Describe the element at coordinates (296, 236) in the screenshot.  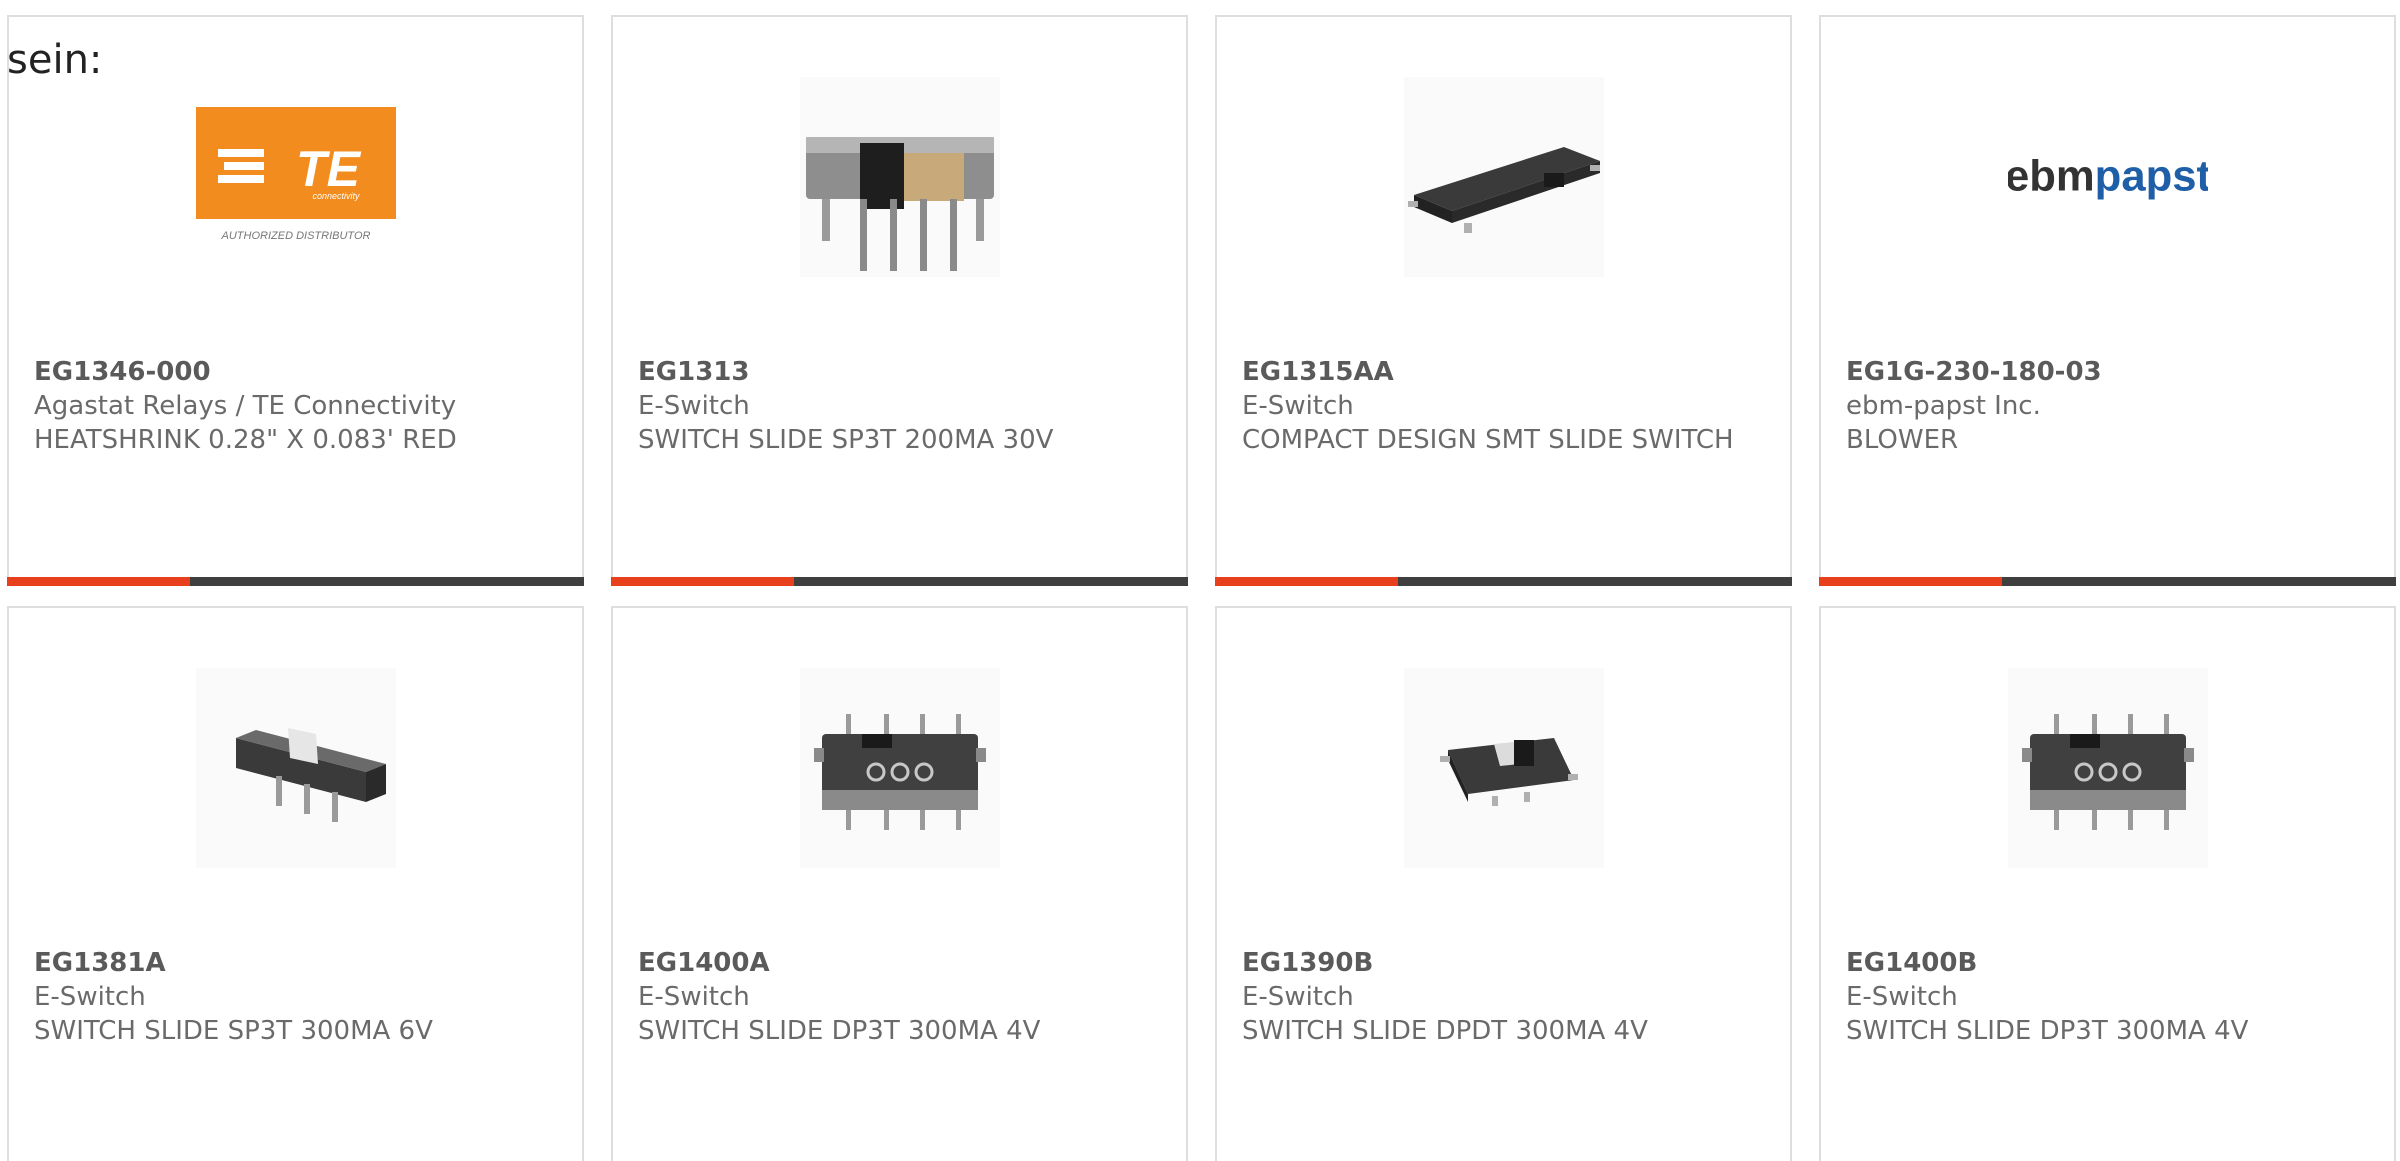
I see `svg-text: AUTHORIZED DISTRIBUTOR` at that location.